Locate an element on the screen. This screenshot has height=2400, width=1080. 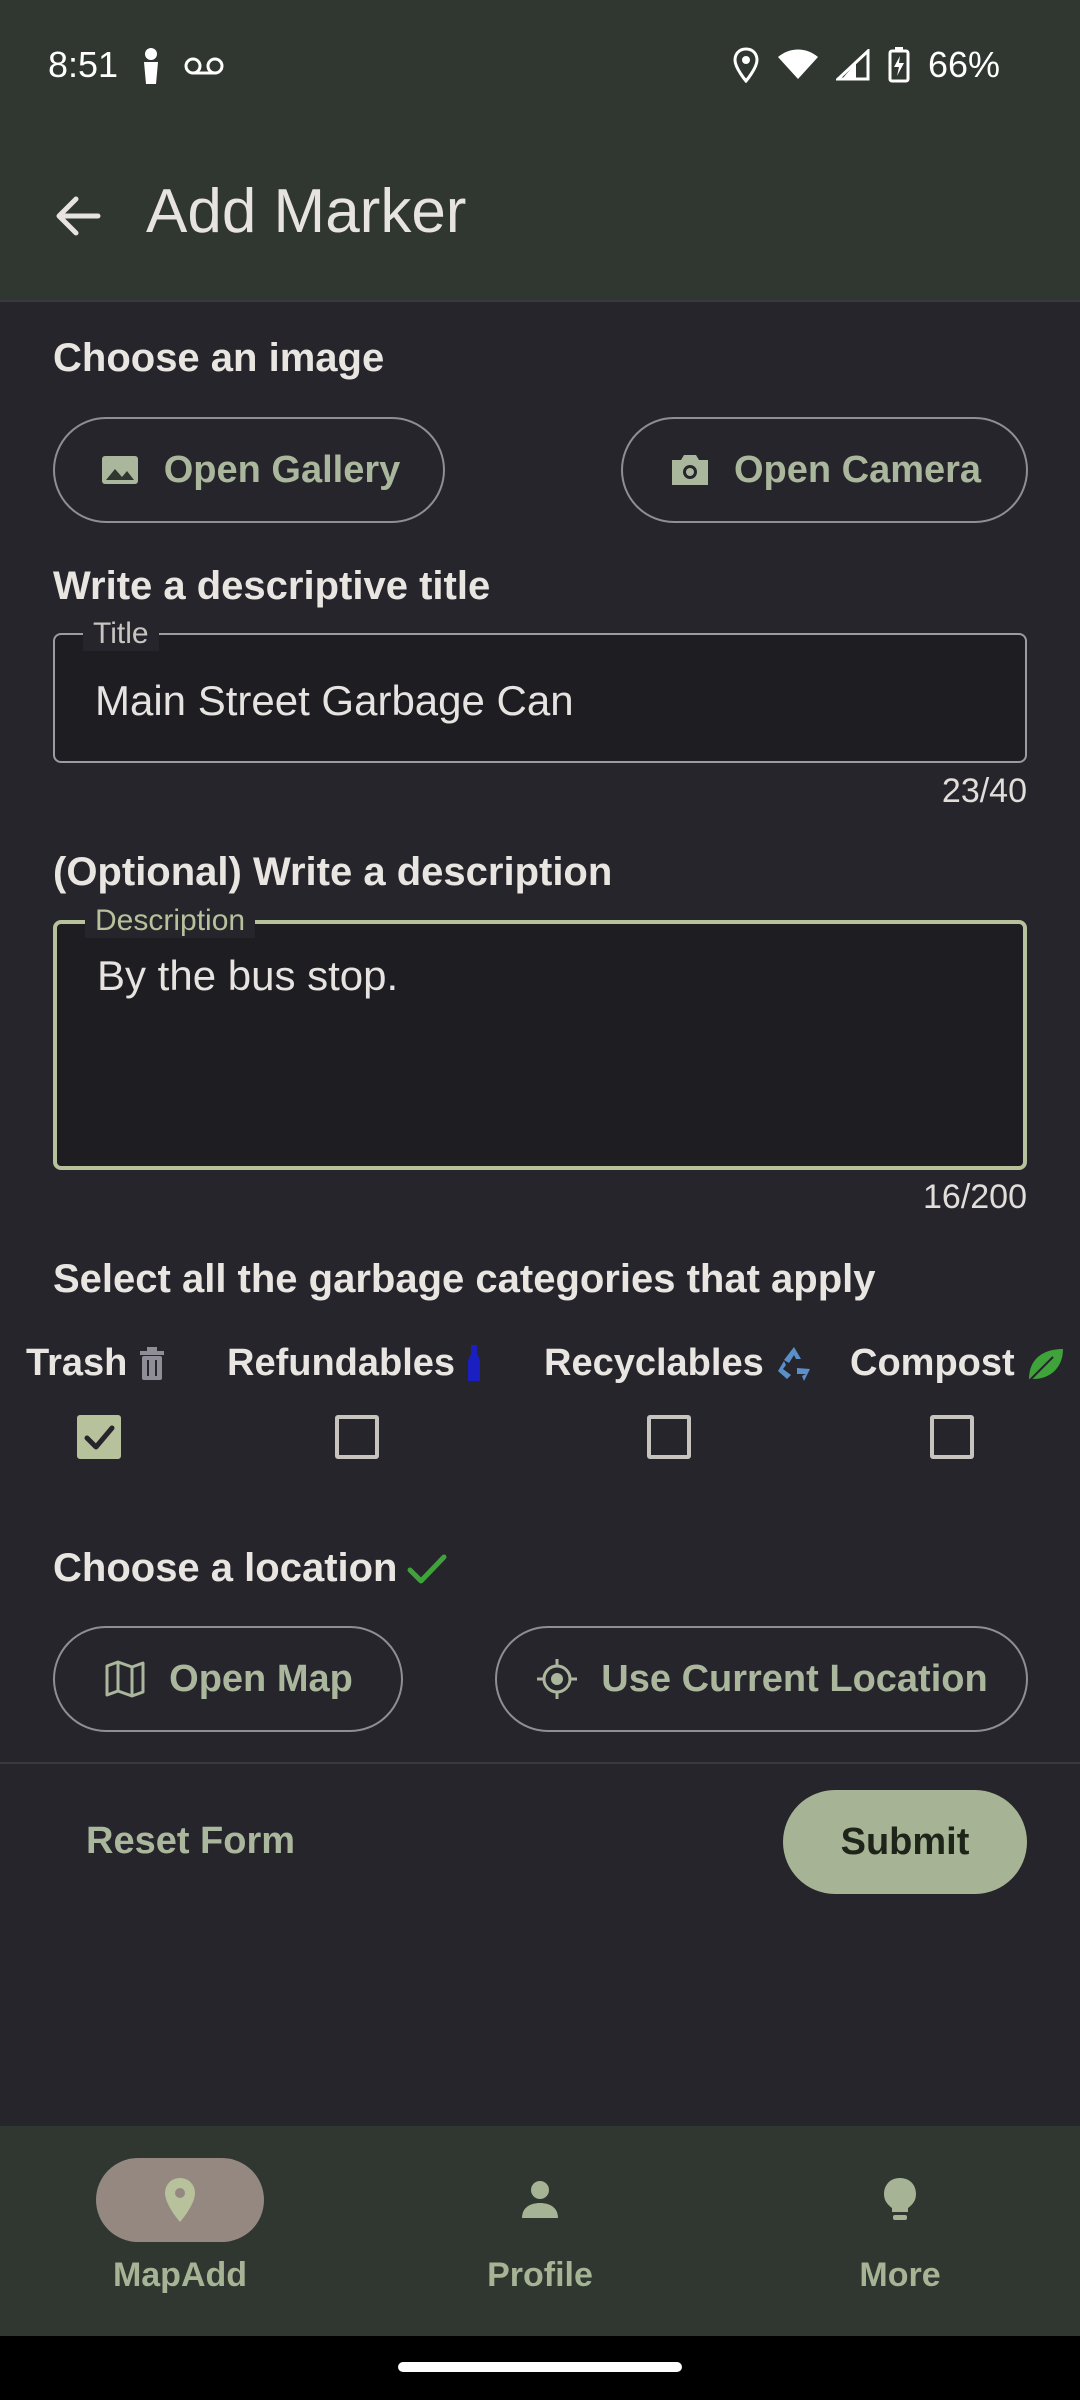
open-gallery-label: Open Gallery is located at coordinates (282, 469).